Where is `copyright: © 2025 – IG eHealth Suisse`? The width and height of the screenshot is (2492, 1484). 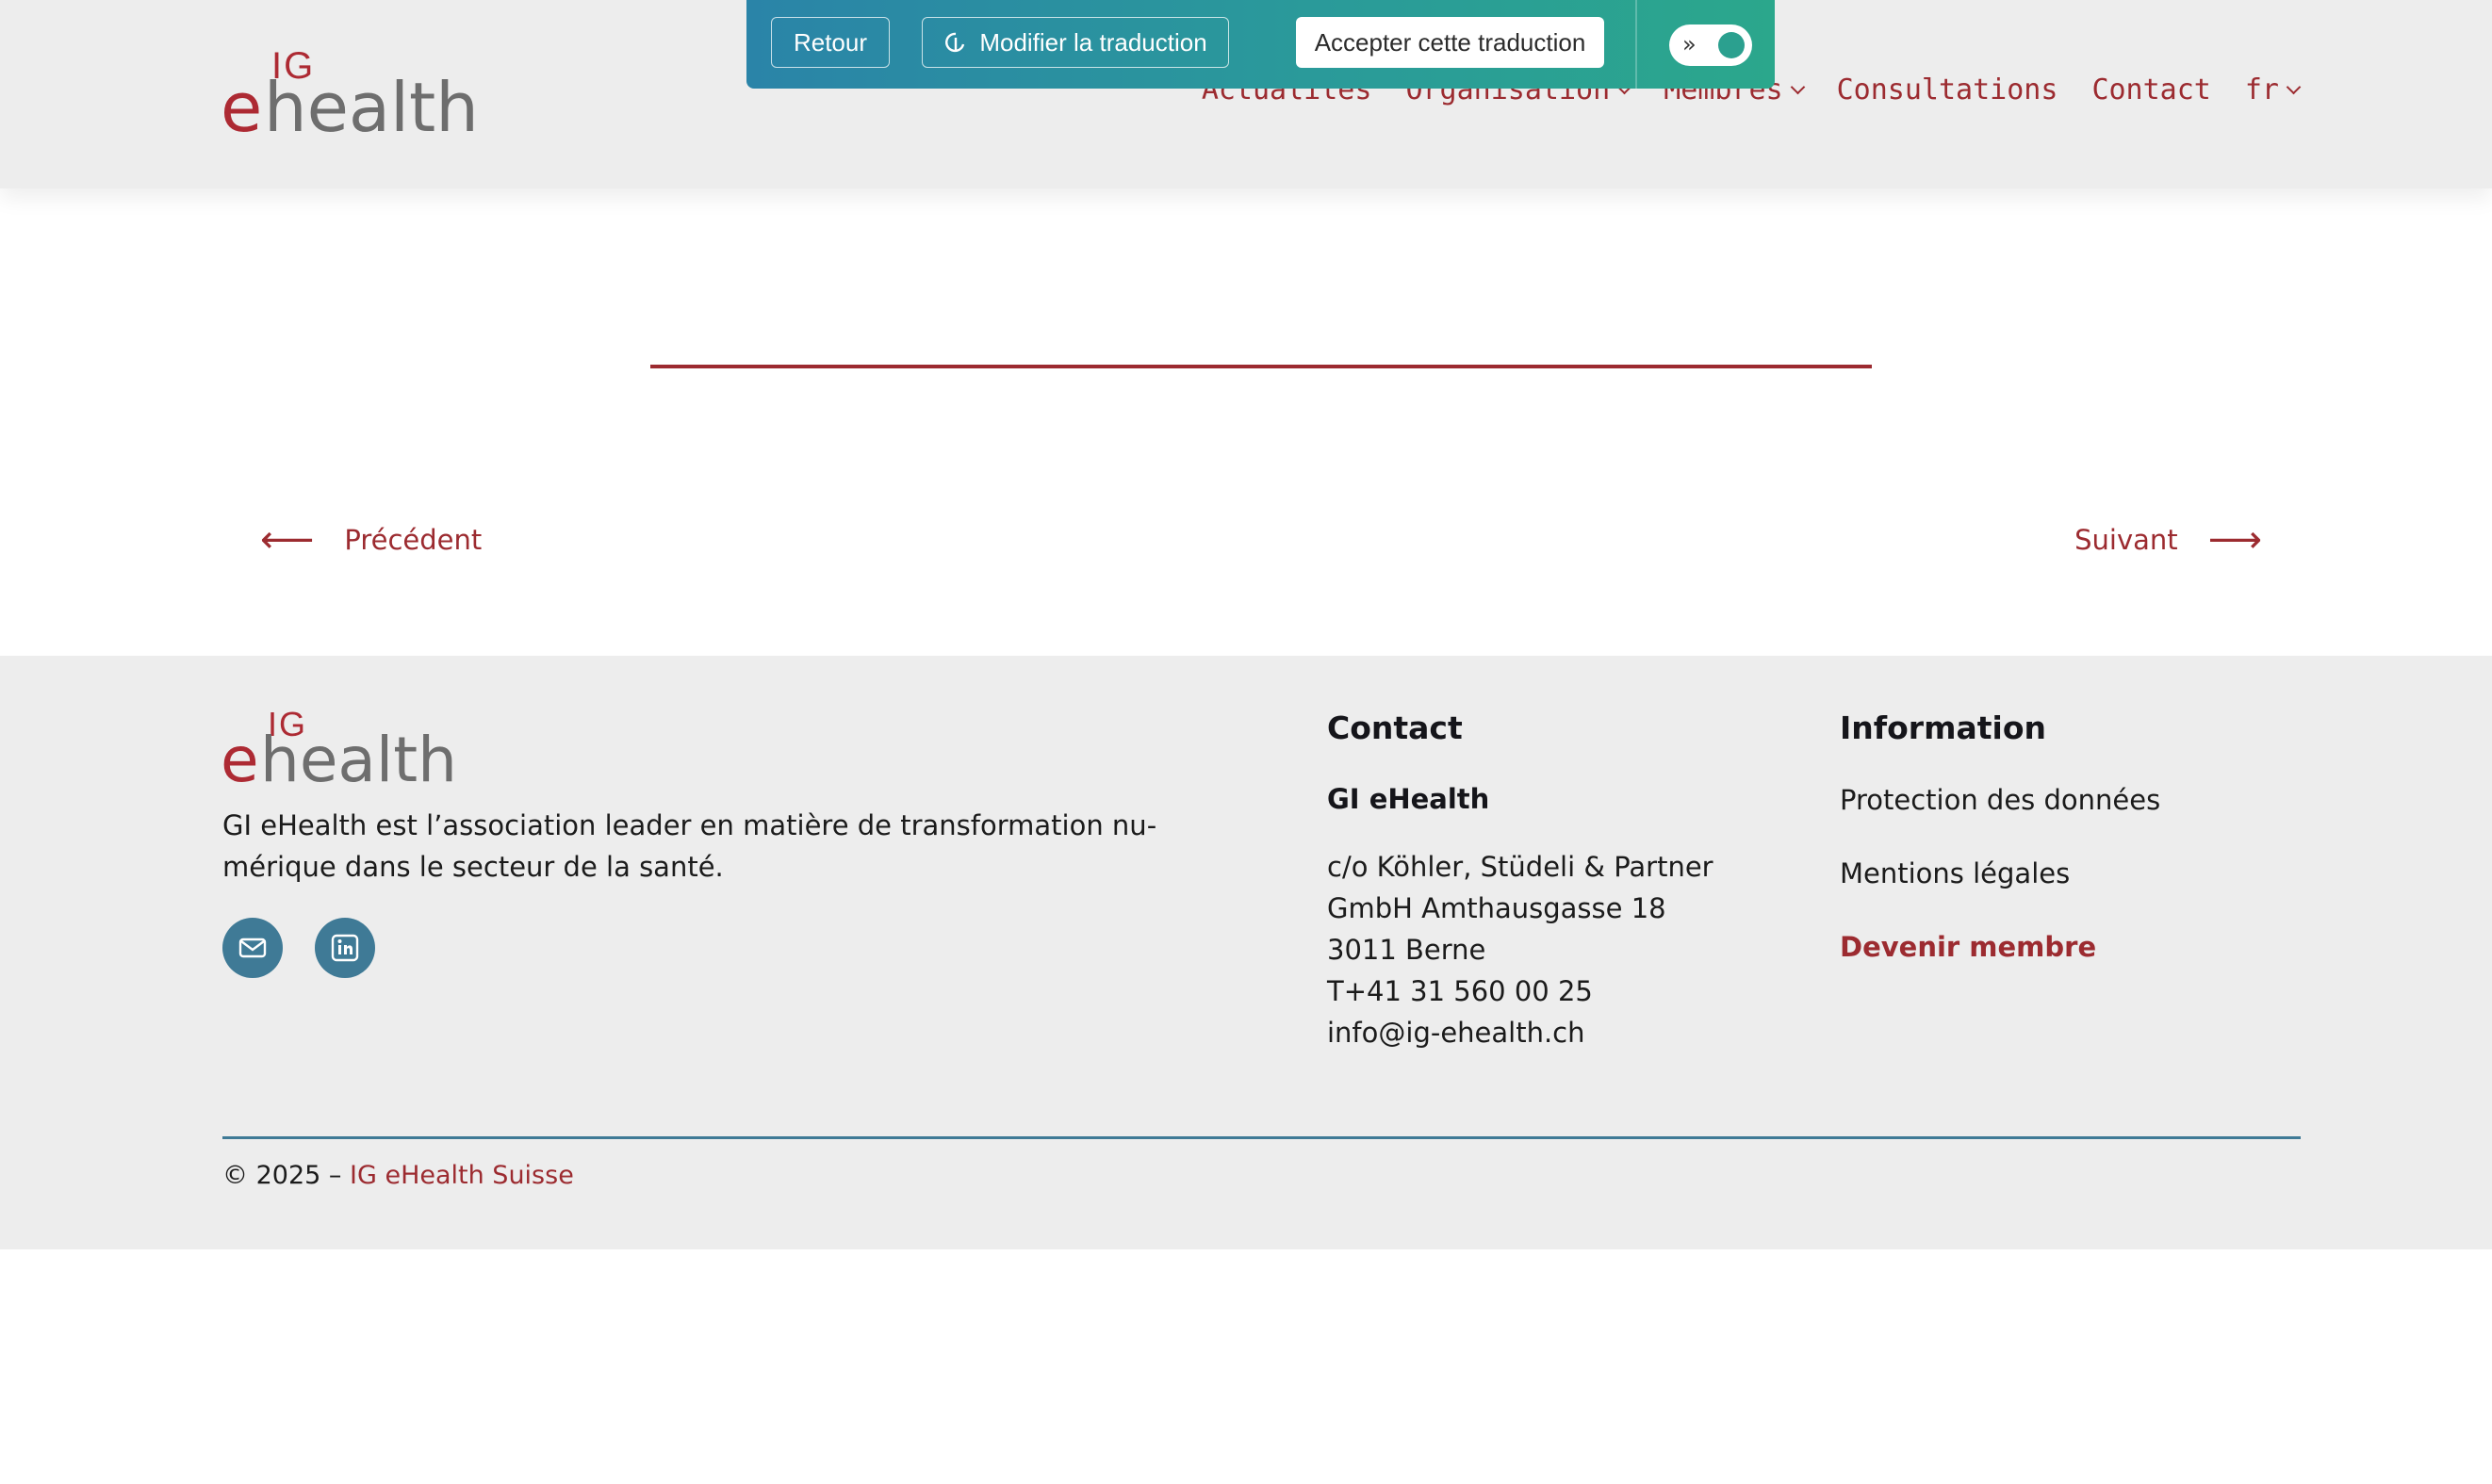 copyright: © 2025 – IG eHealth Suisse is located at coordinates (398, 1175).